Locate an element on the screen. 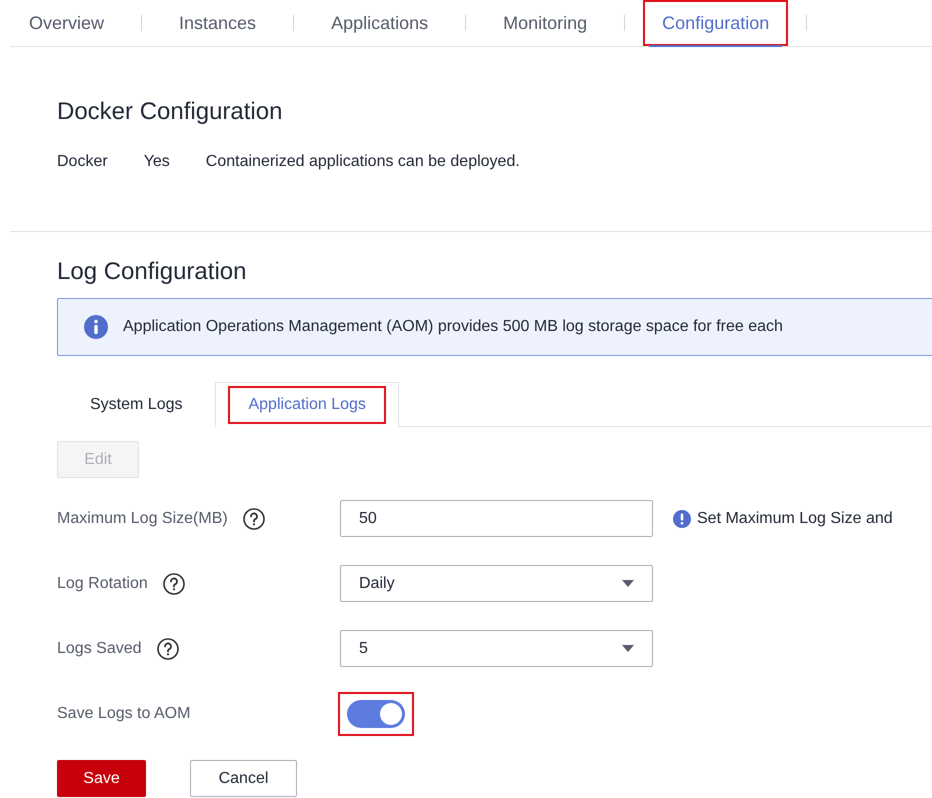  select-field: Daily is located at coordinates (496, 583).